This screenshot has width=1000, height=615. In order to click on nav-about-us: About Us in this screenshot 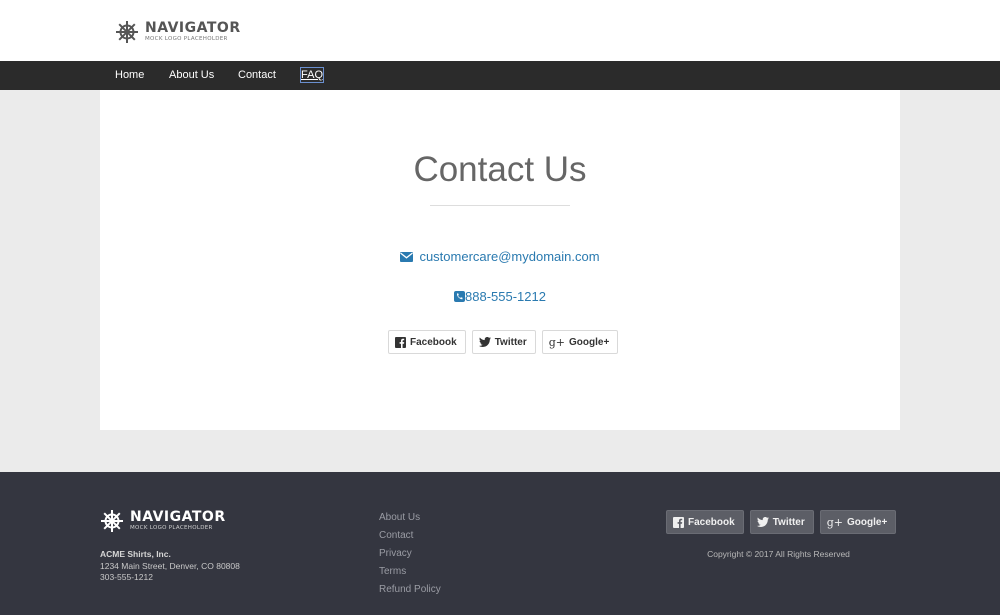, I will do `click(191, 75)`.